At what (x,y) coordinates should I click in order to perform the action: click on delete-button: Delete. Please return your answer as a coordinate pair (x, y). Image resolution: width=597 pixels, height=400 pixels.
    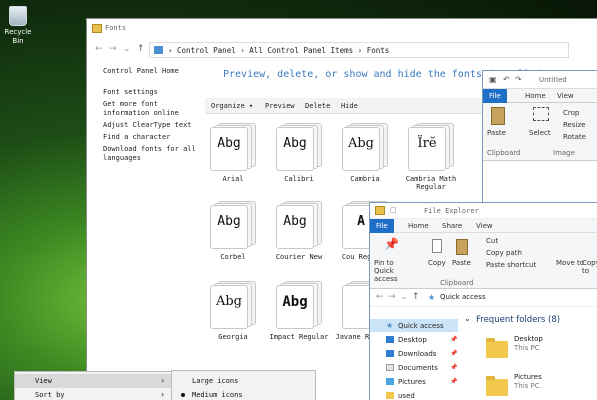
    Looking at the image, I should click on (317, 106).